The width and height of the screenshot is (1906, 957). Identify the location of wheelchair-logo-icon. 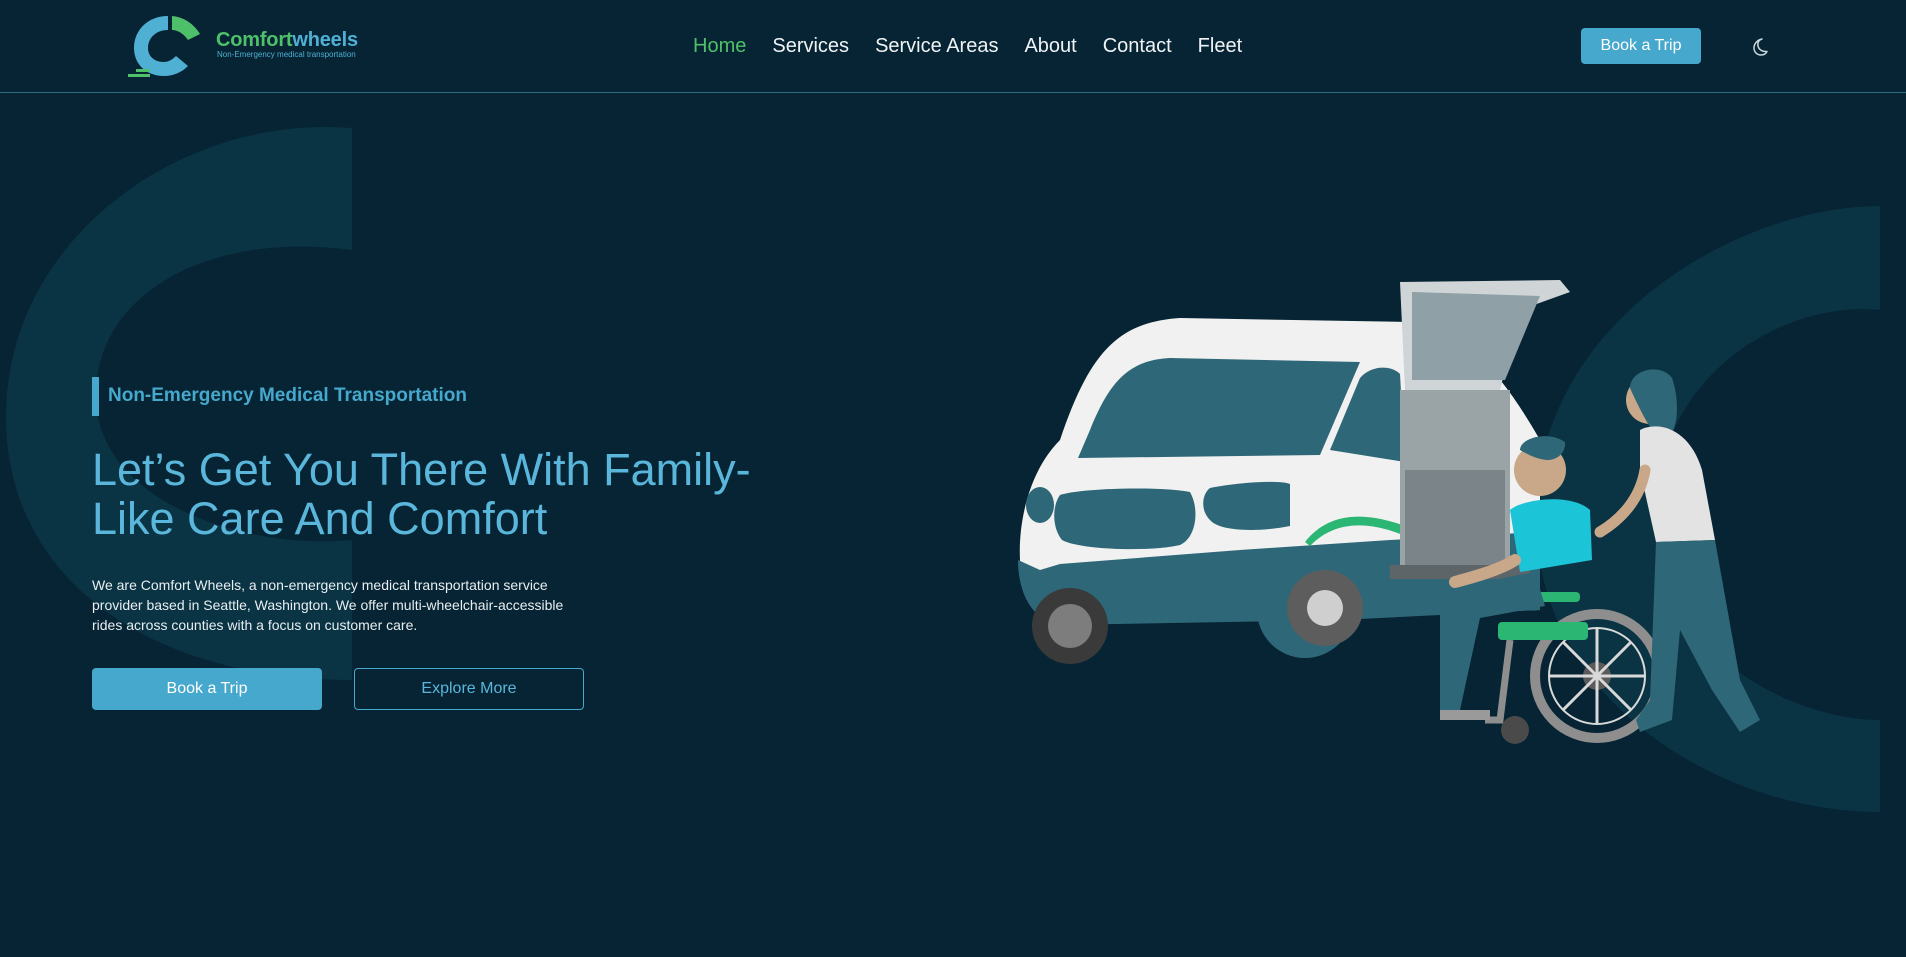
(164, 46).